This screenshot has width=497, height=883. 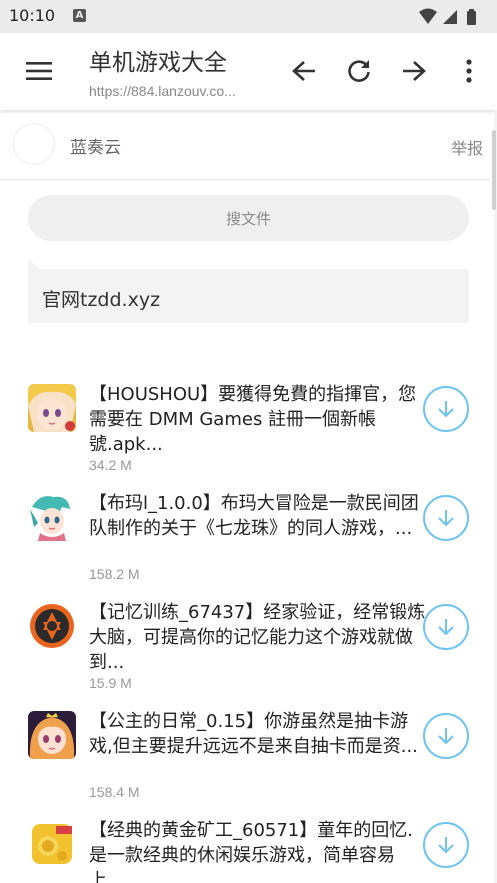 I want to click on refresh-button, so click(x=359, y=71).